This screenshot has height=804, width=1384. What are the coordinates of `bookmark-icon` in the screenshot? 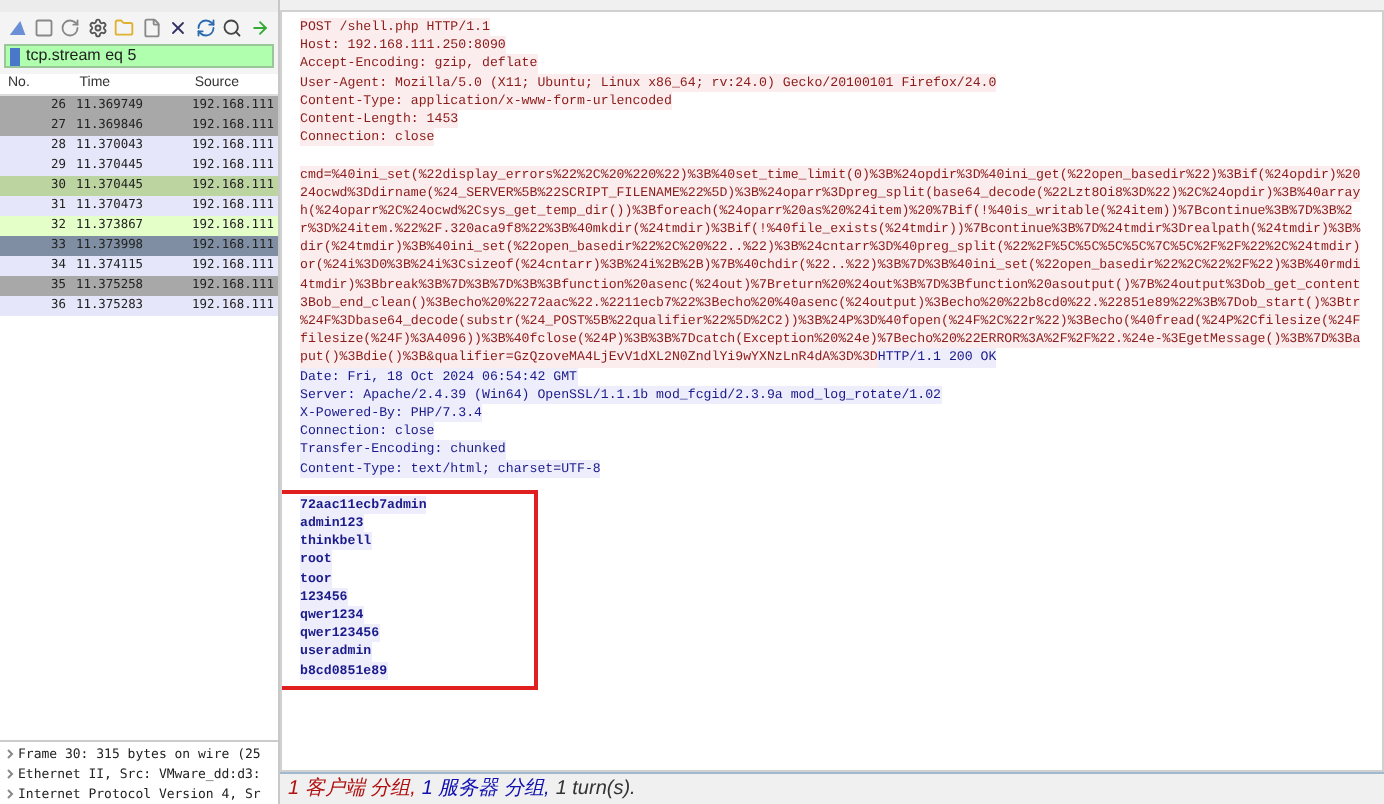 It's located at (15, 56).